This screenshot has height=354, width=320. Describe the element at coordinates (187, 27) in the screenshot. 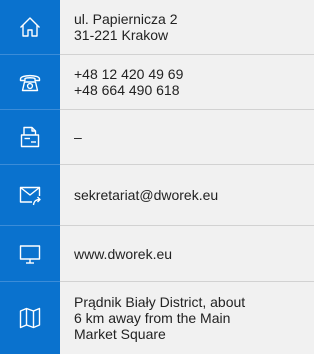

I see `address-text: ul. Papiernicza 2 31-221 Krakow` at that location.